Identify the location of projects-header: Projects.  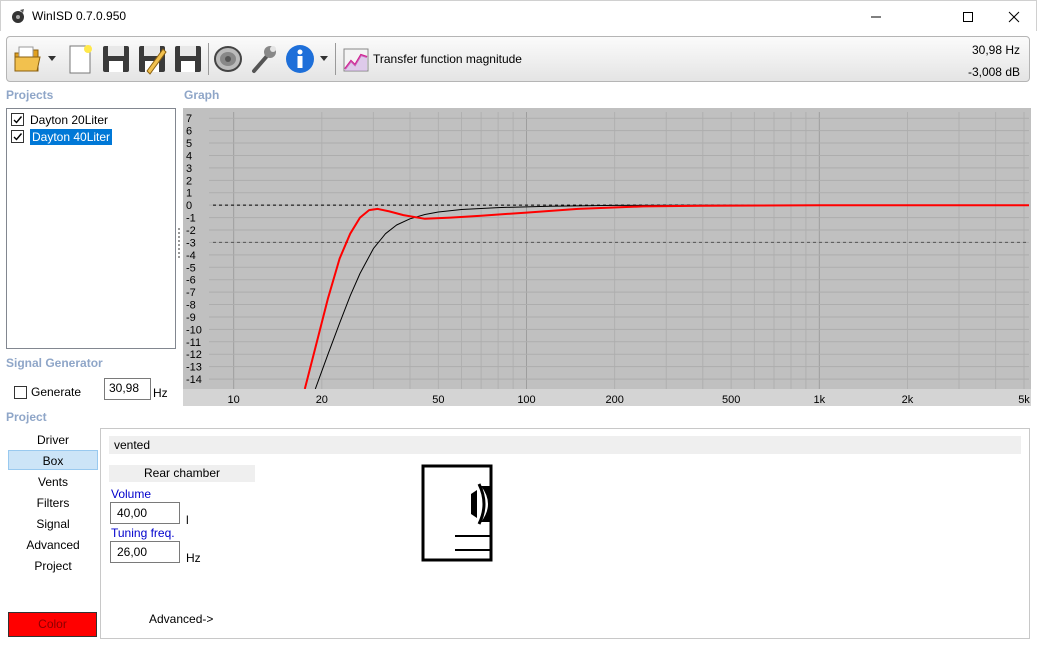
(30, 95).